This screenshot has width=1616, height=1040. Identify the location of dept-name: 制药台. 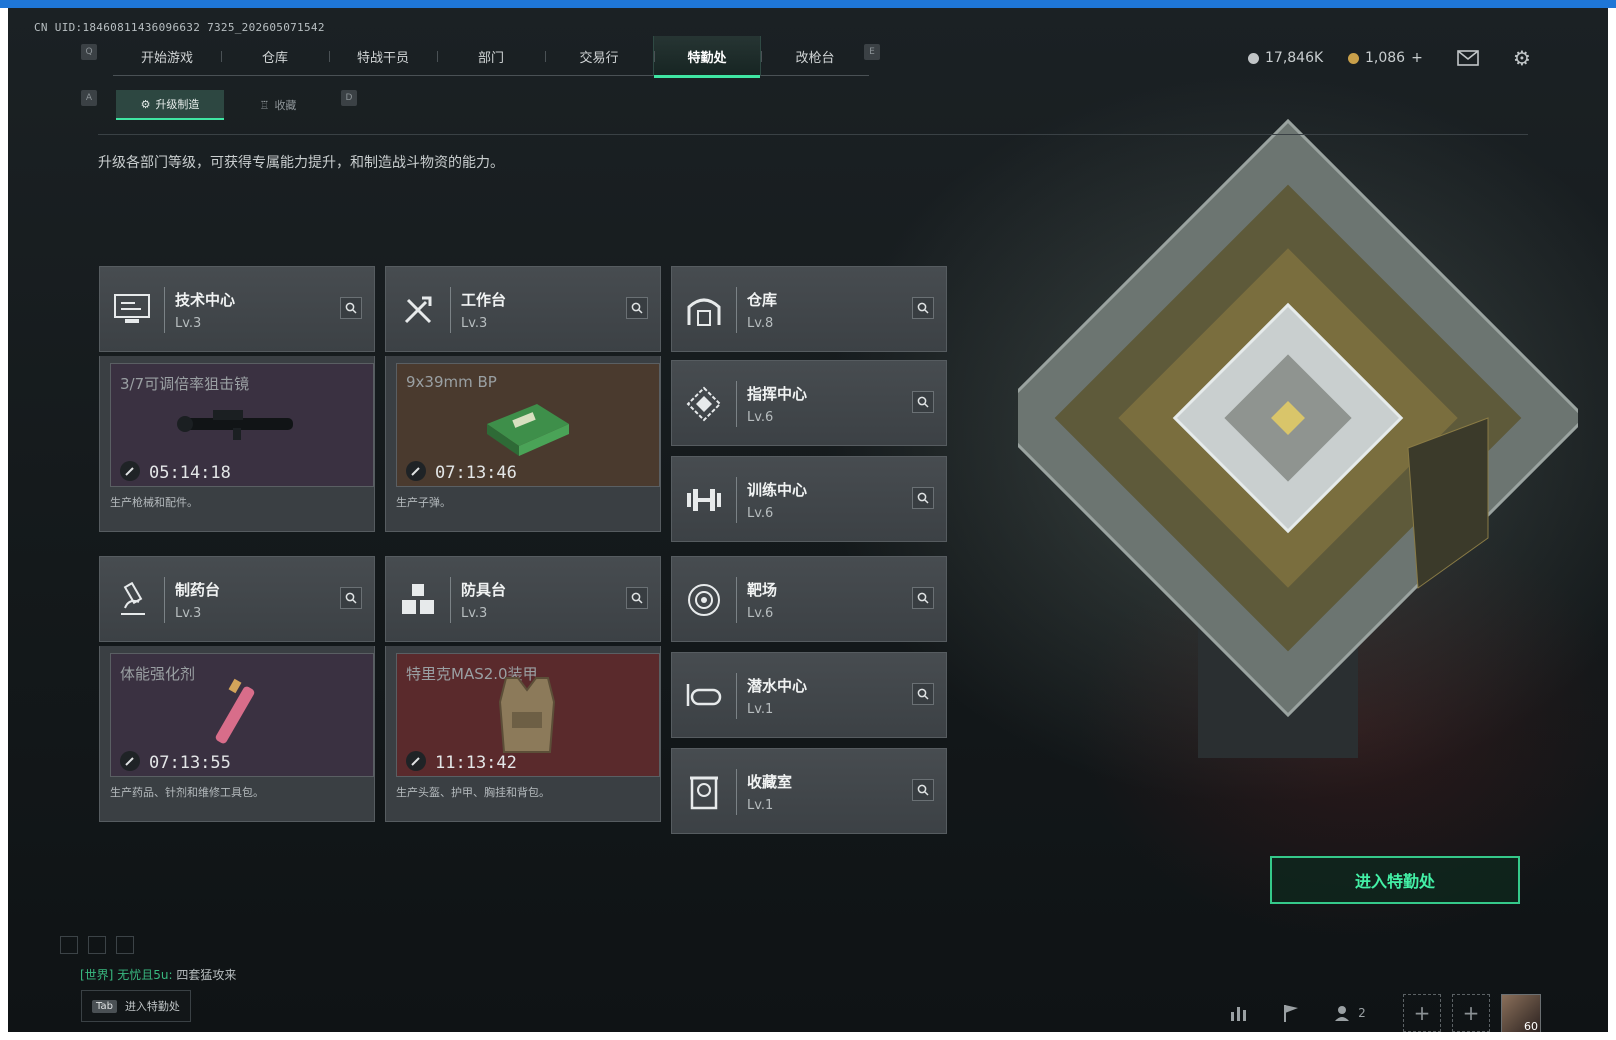
(198, 590).